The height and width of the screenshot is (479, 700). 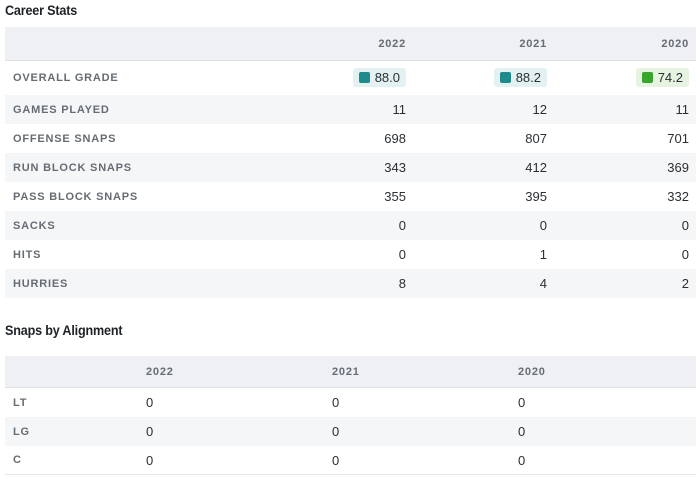 I want to click on grade-value: 88.2, so click(x=528, y=77).